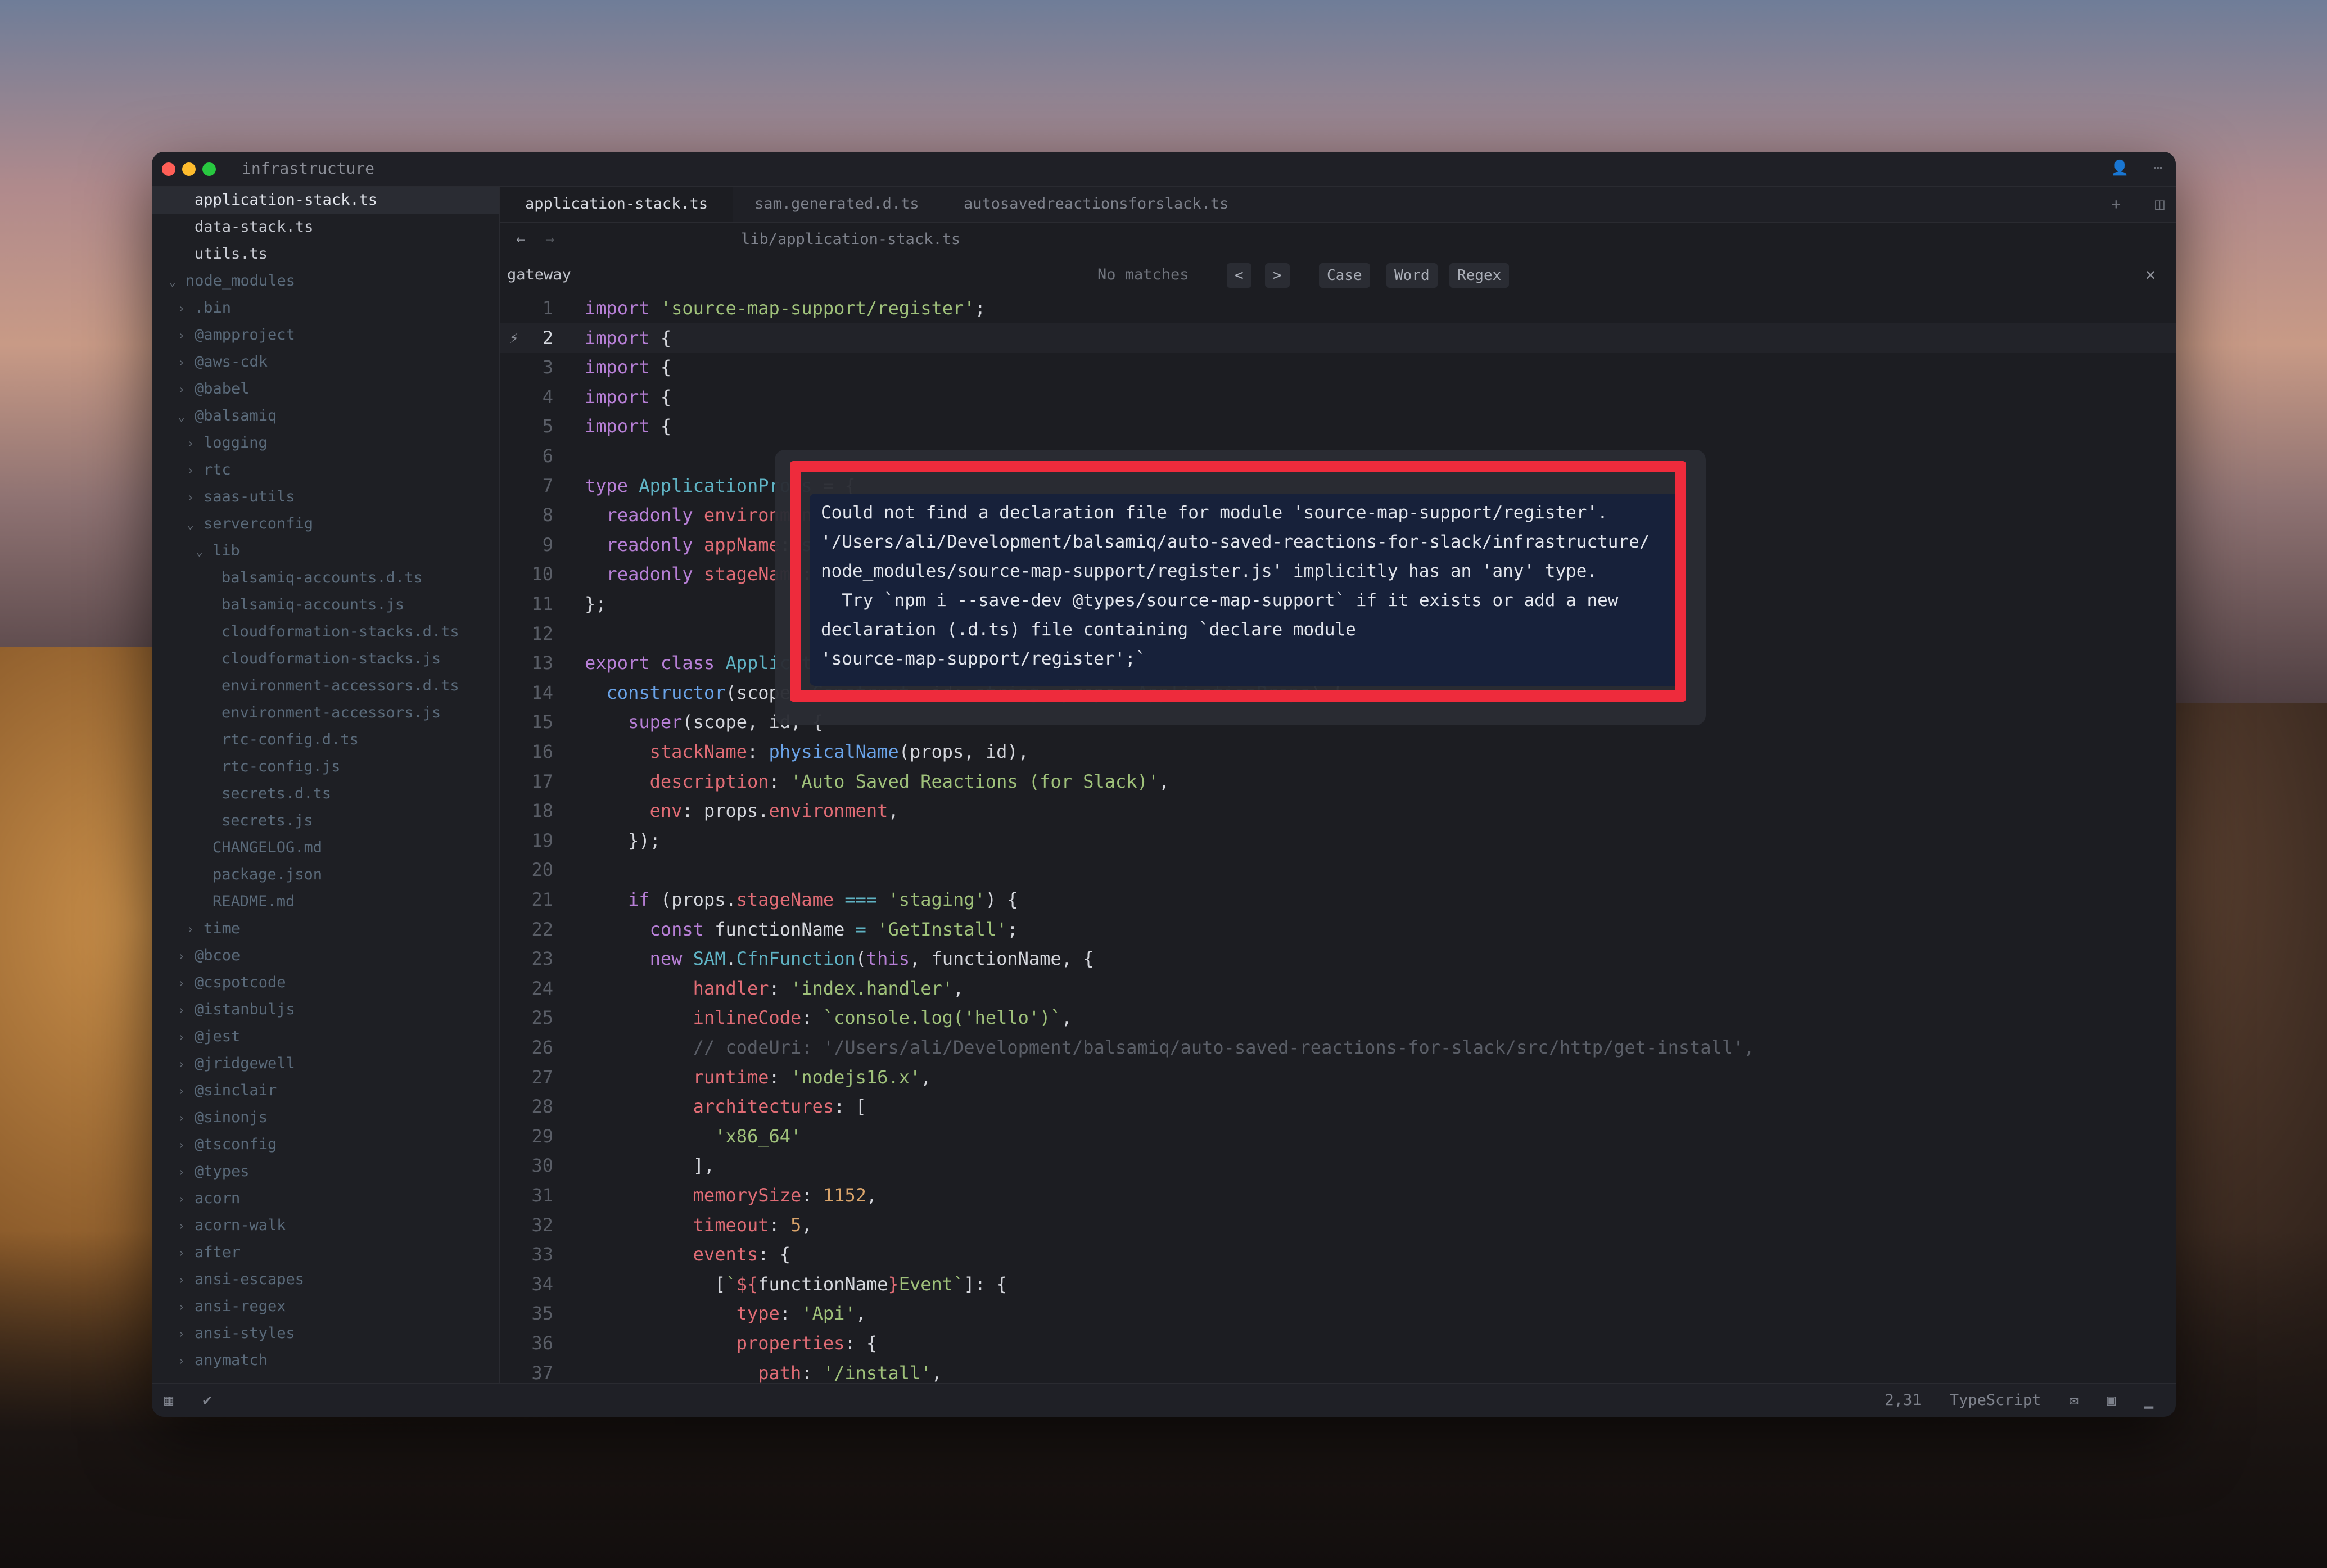 The height and width of the screenshot is (1568, 2327). Describe the element at coordinates (325, 1090) in the screenshot. I see `tree-item: › @sinclair` at that location.